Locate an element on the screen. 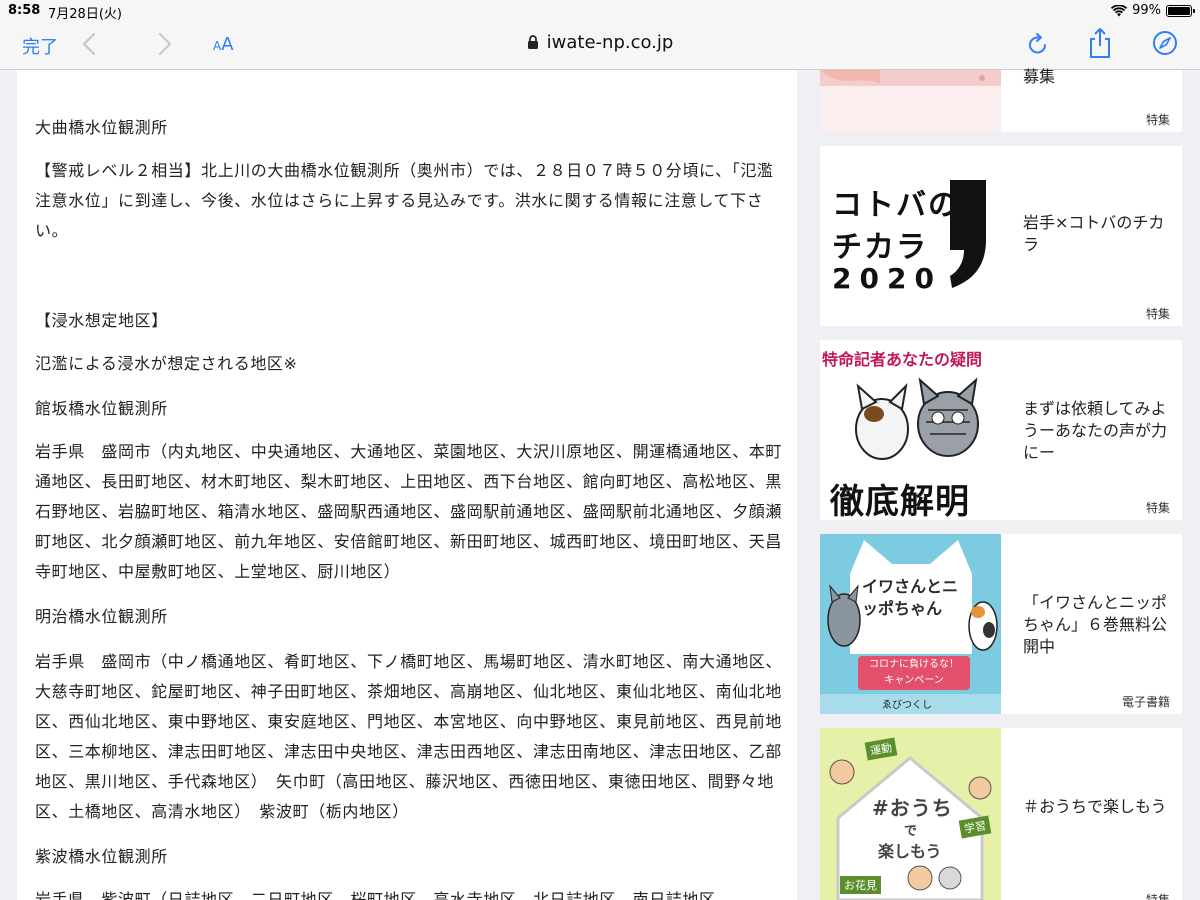  article-paragraph: 【浸水想定地区】 is located at coordinates (101, 320).